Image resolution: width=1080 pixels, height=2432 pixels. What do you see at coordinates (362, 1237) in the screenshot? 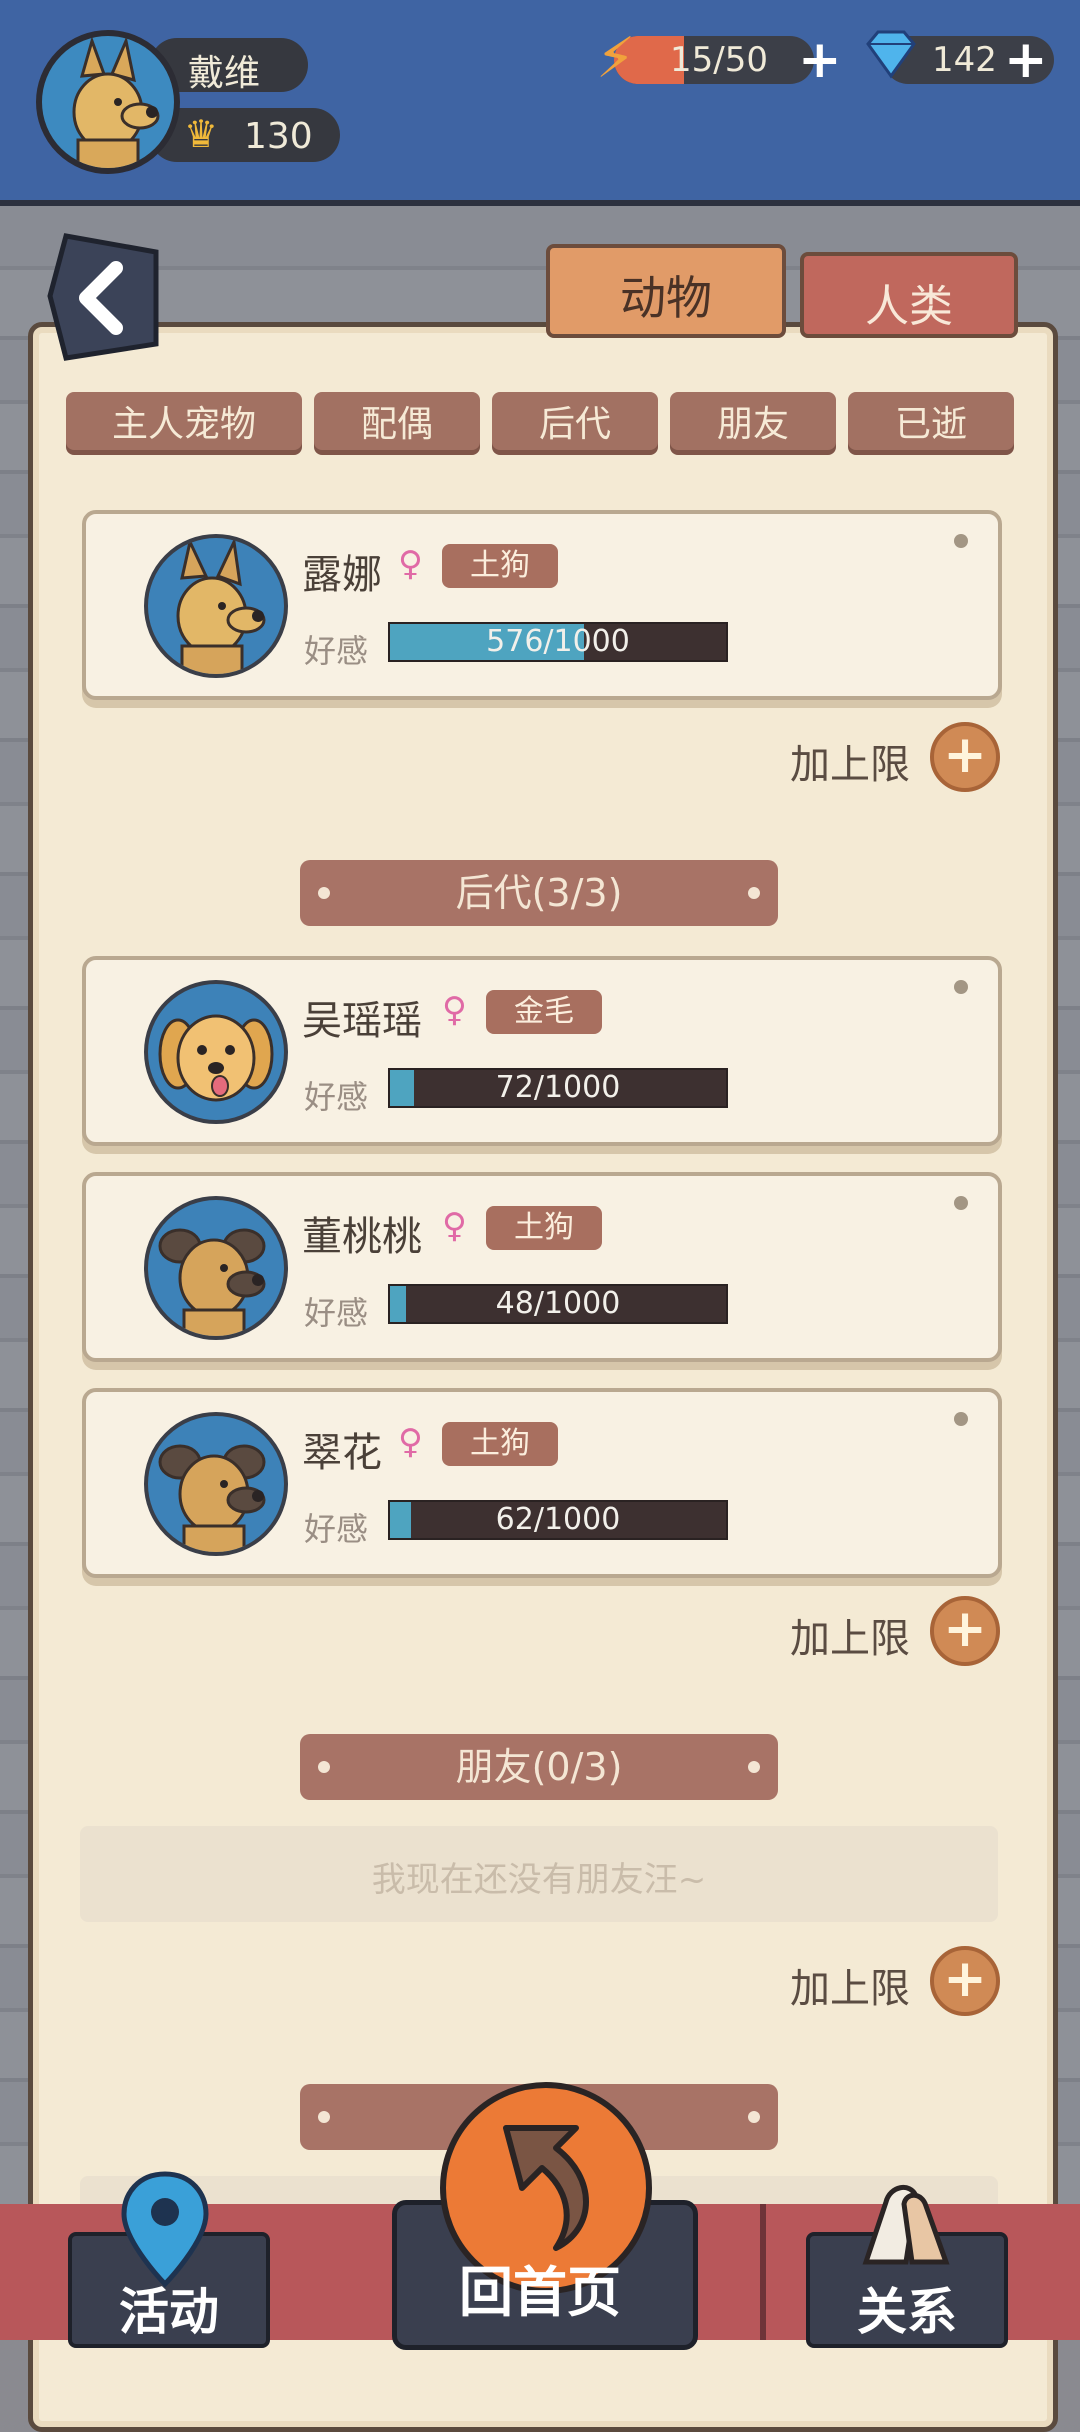
I see `pet-name: 董桃桃` at bounding box center [362, 1237].